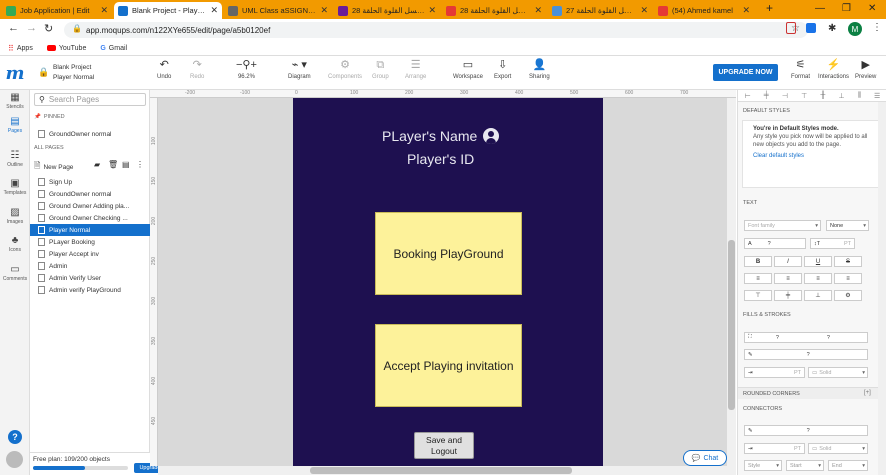 This screenshot has height=475, width=886. I want to click on fill-color-field: ⛶??, so click(806, 337).